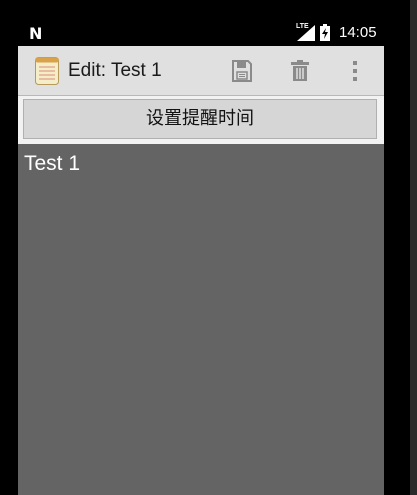  What do you see at coordinates (52, 164) in the screenshot?
I see `note-text: Test 1` at bounding box center [52, 164].